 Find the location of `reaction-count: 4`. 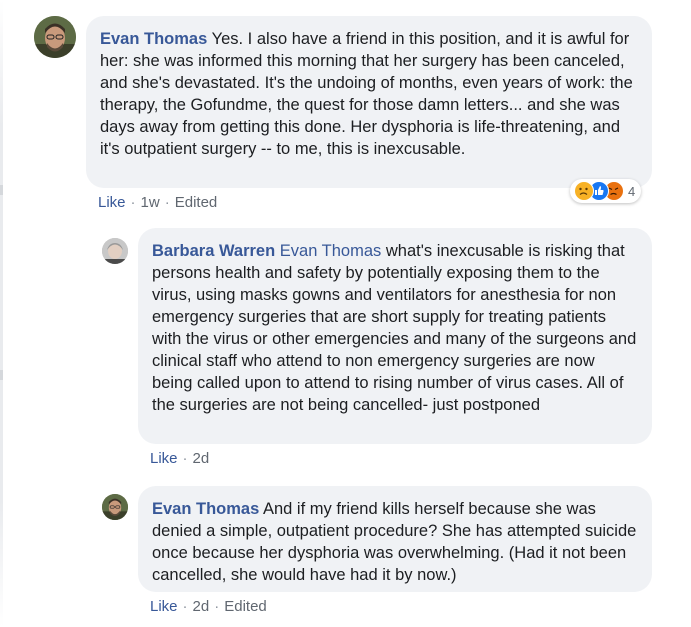

reaction-count: 4 is located at coordinates (632, 191).